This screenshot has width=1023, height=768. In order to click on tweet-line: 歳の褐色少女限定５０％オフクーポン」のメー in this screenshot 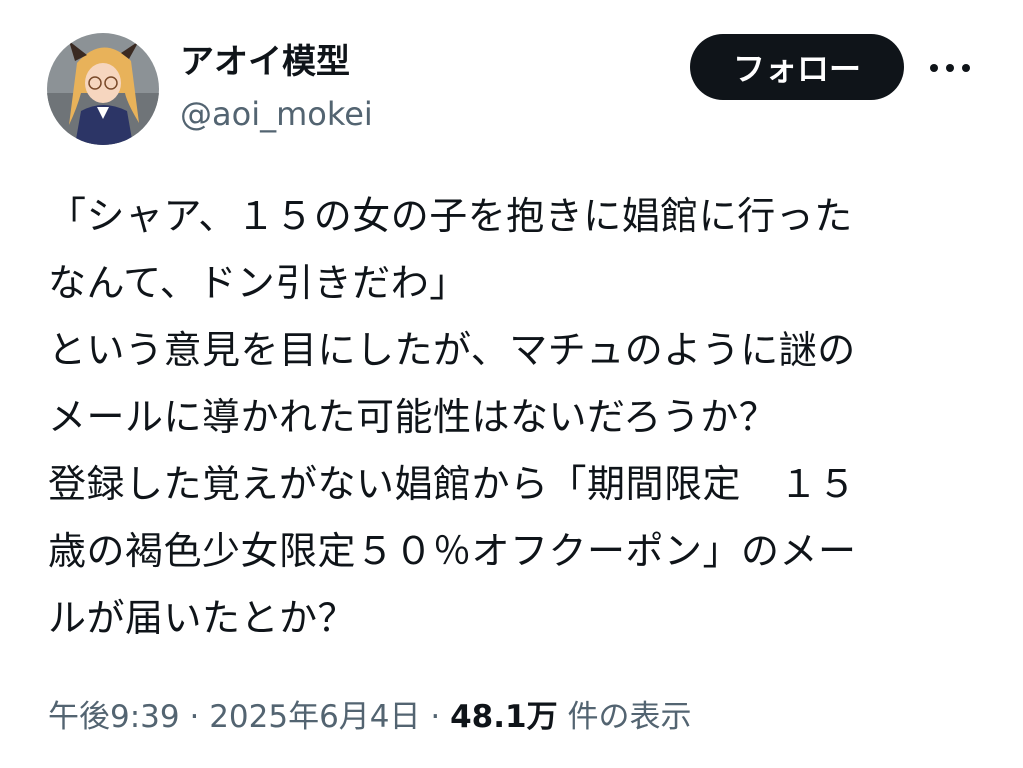, I will do `click(452, 551)`.